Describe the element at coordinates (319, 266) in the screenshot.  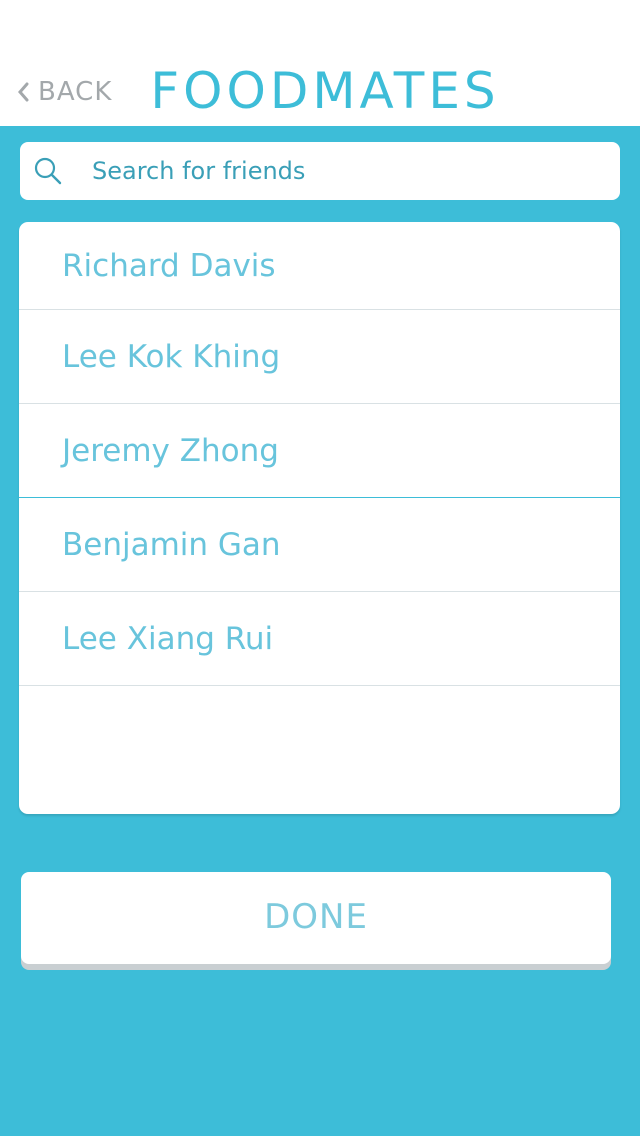
I see `friend-list-item: Richard Davis` at that location.